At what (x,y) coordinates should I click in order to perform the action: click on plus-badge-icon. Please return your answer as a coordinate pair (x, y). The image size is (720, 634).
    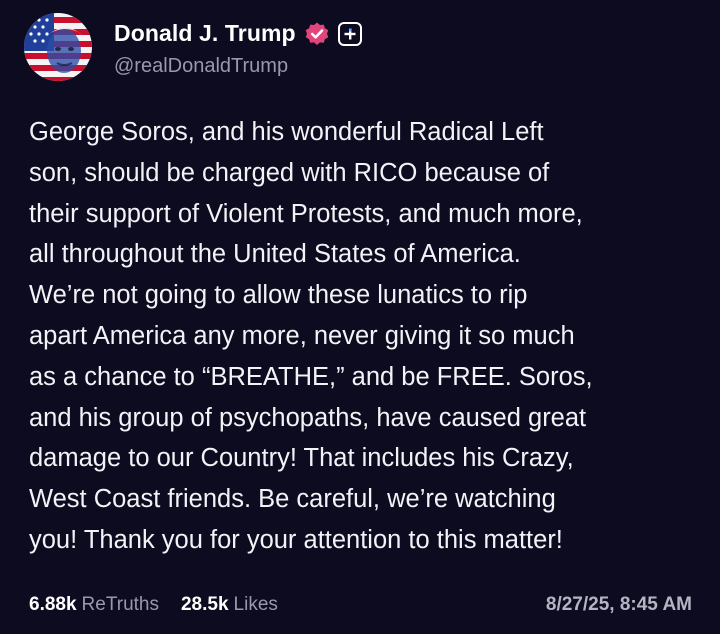
    Looking at the image, I should click on (349, 33).